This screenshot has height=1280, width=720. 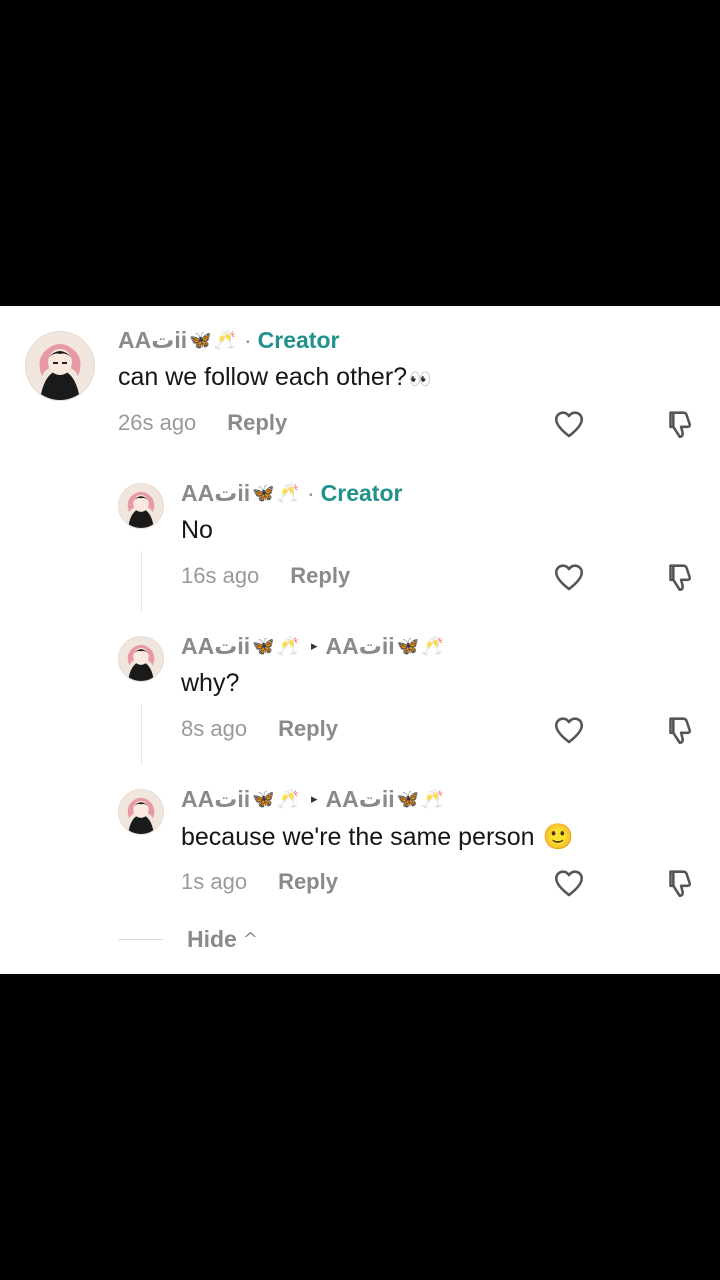 What do you see at coordinates (140, 939) in the screenshot?
I see `divider` at bounding box center [140, 939].